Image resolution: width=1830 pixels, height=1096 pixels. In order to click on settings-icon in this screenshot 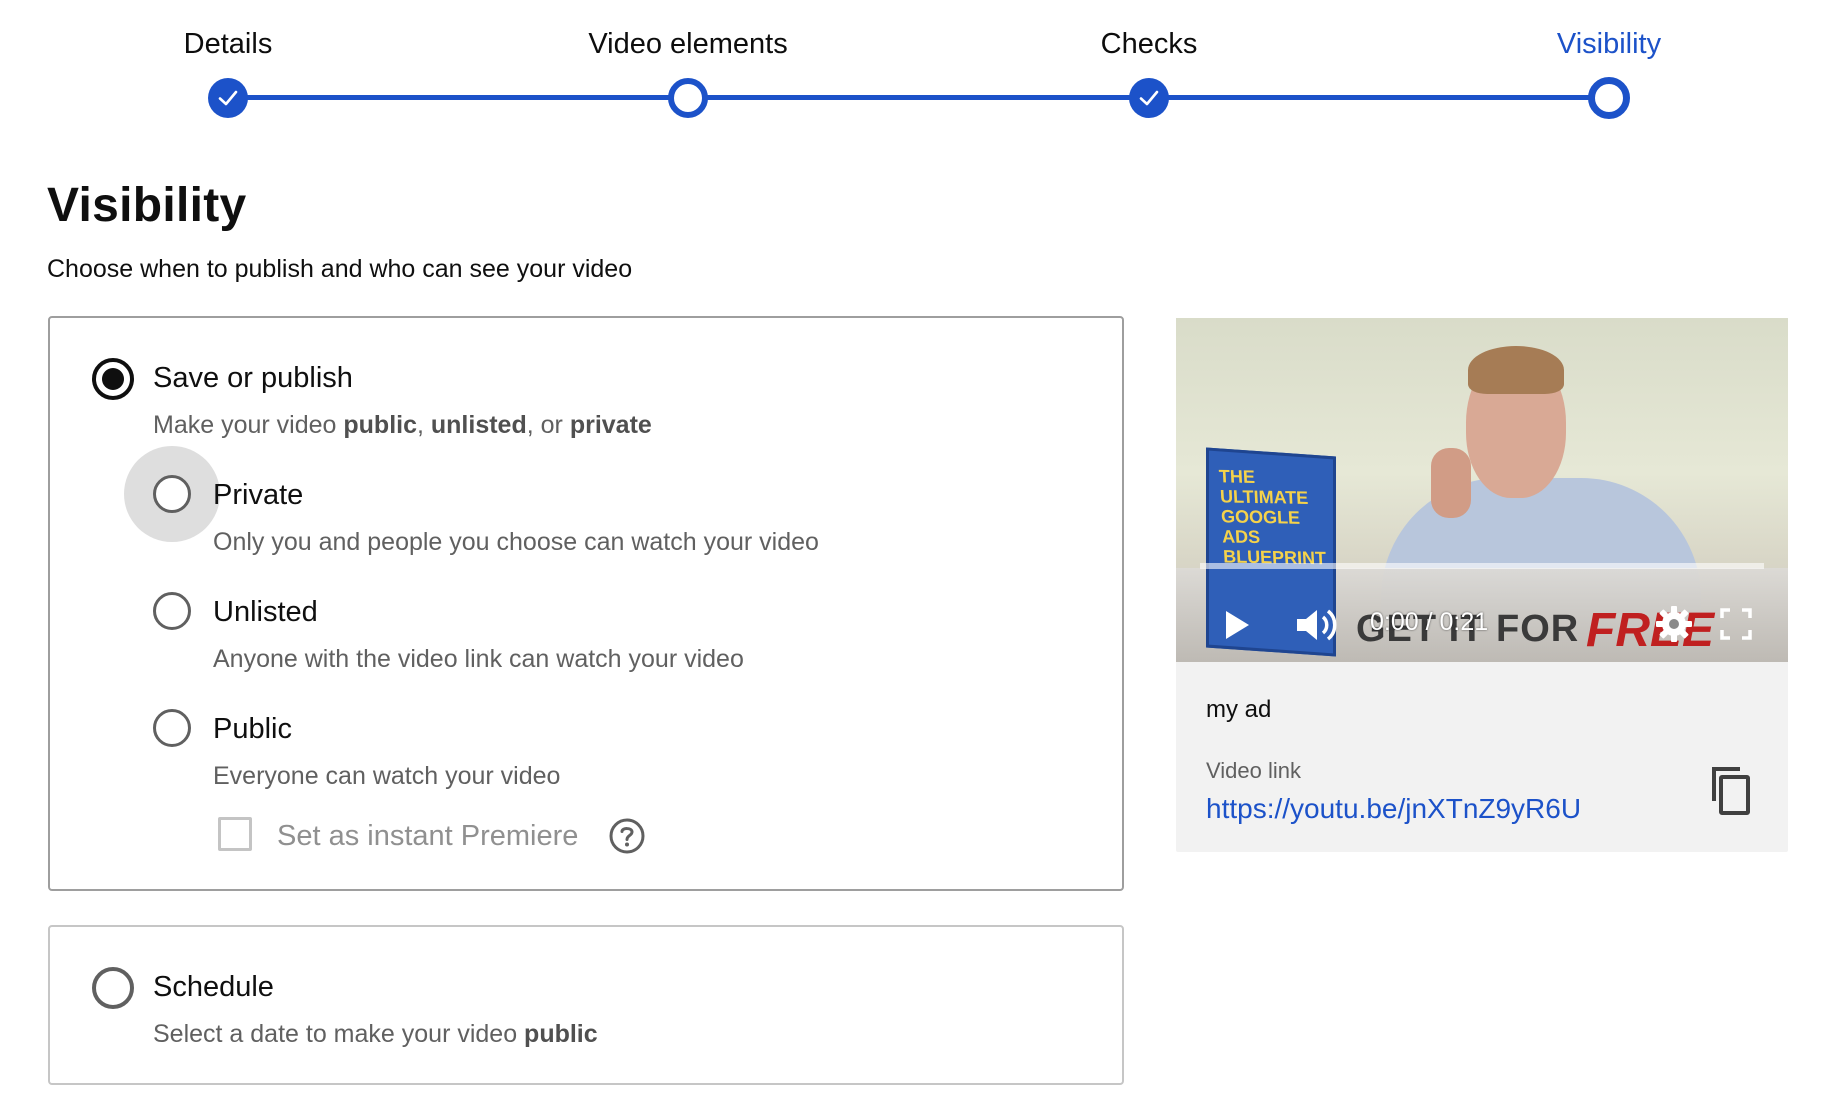, I will do `click(1674, 624)`.